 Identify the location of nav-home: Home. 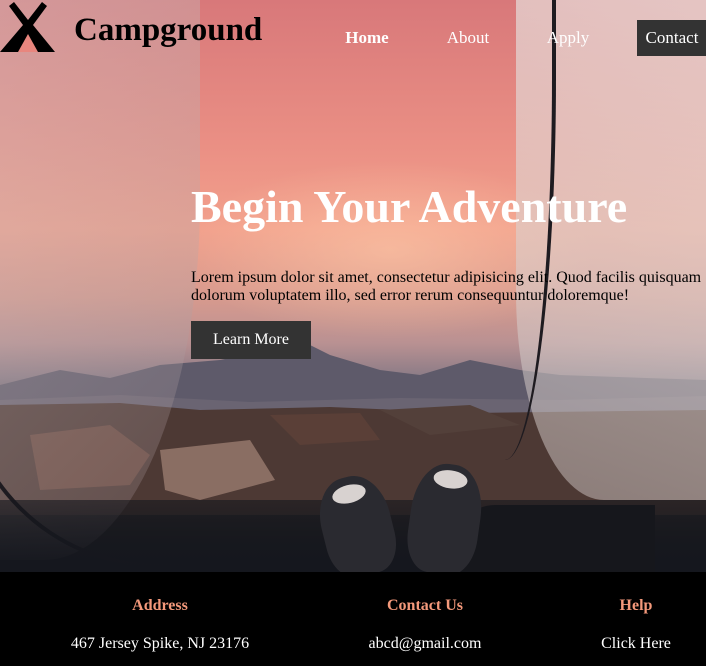
(367, 38).